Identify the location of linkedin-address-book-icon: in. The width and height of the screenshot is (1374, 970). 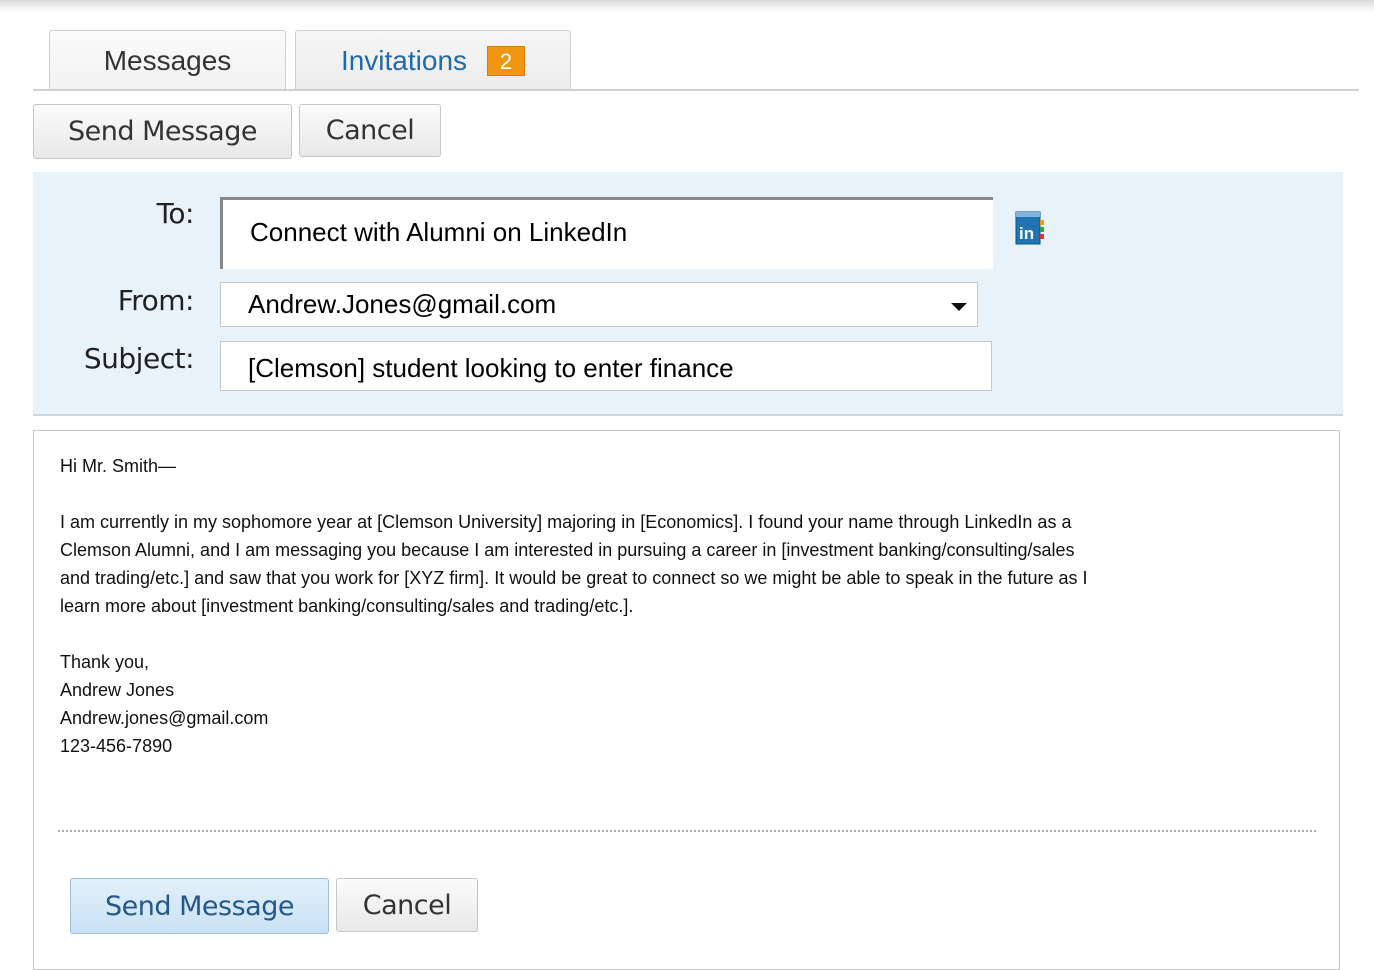
(1029, 228).